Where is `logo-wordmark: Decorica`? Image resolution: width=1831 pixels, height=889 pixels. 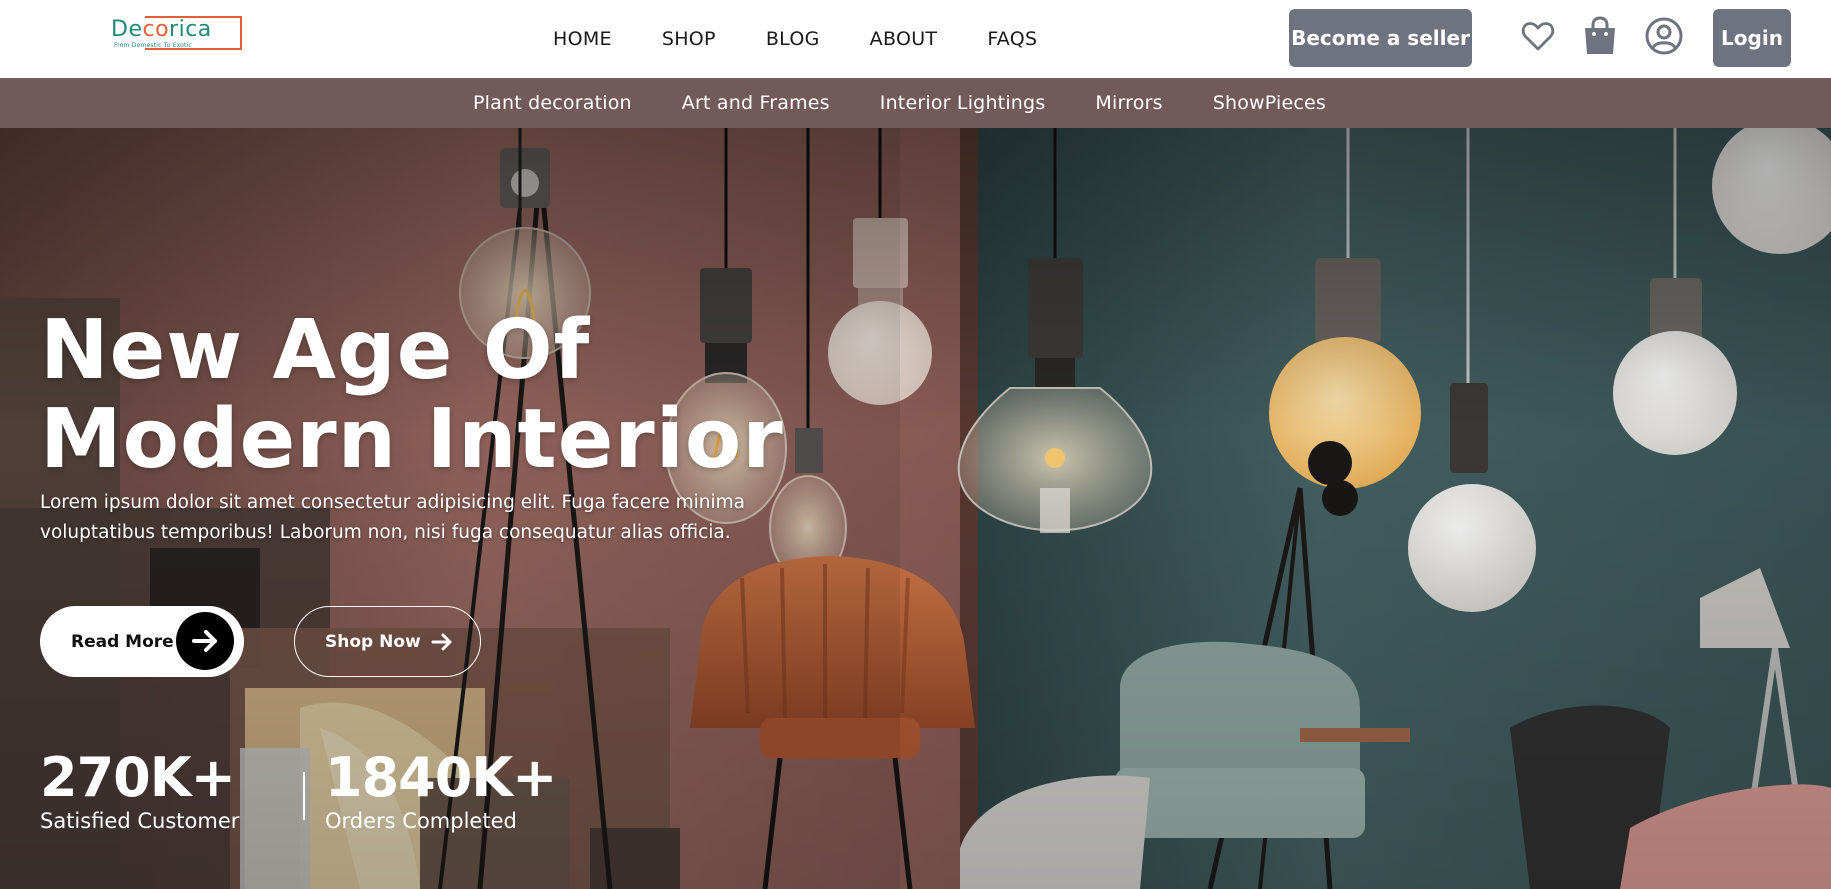 logo-wordmark: Decorica is located at coordinates (161, 29).